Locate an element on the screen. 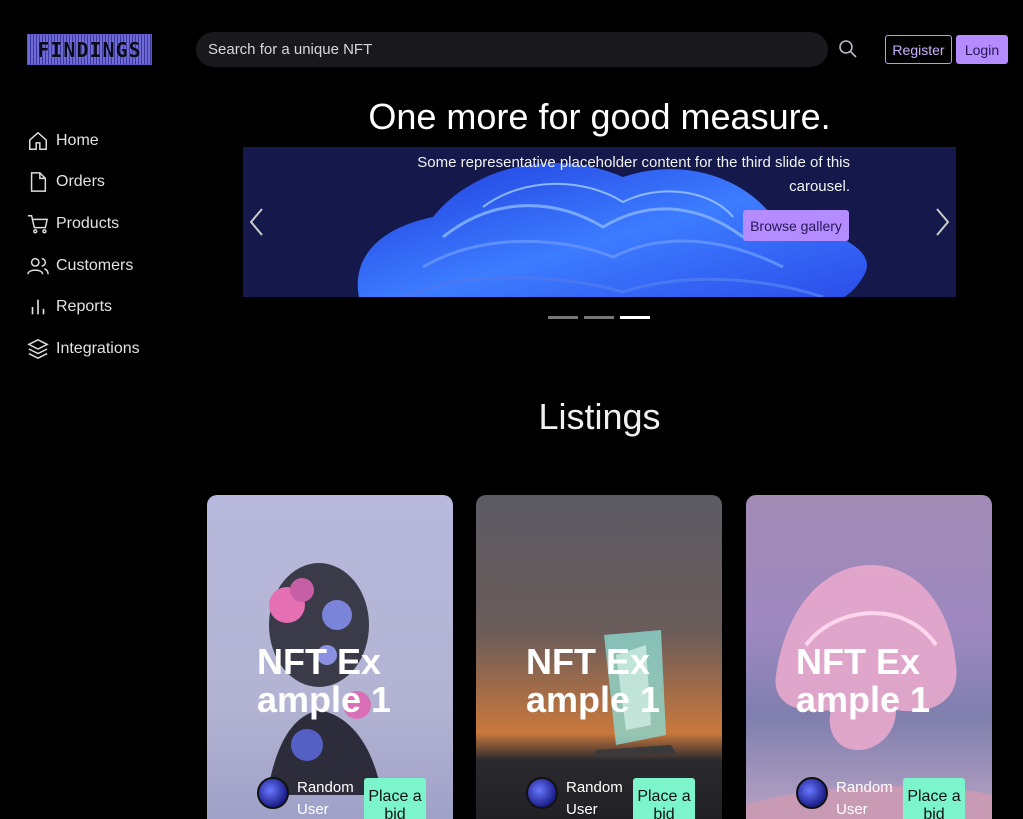 The height and width of the screenshot is (819, 1023). bar-chart-icon is located at coordinates (38, 307).